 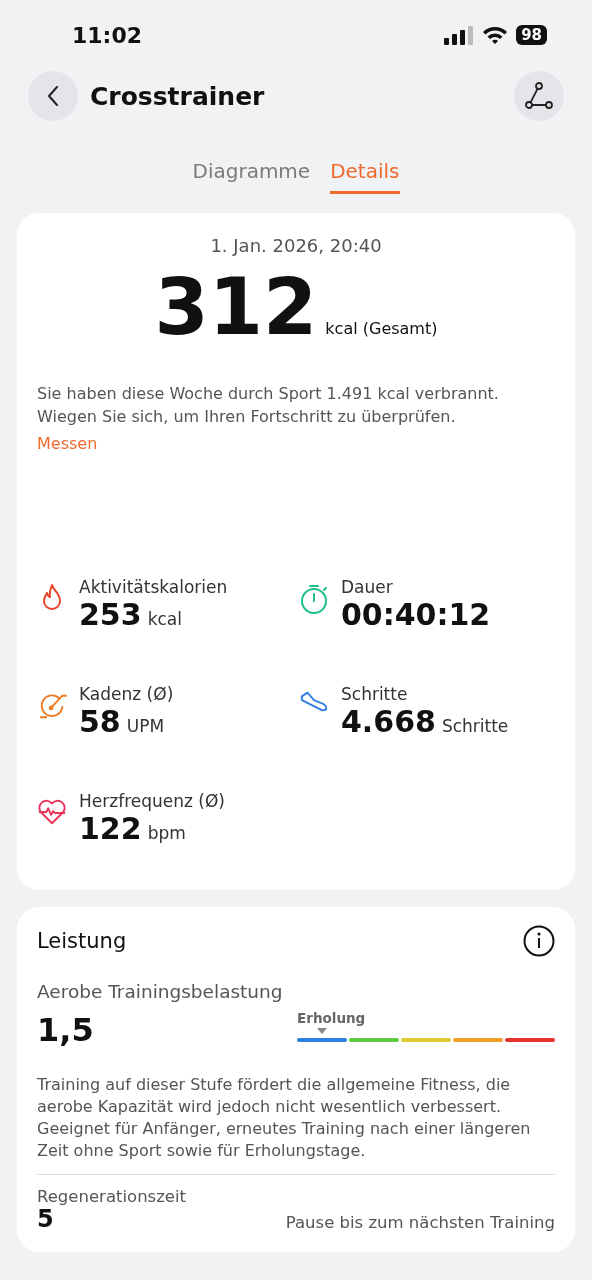 What do you see at coordinates (531, 35) in the screenshot?
I see `battery-level: 98` at bounding box center [531, 35].